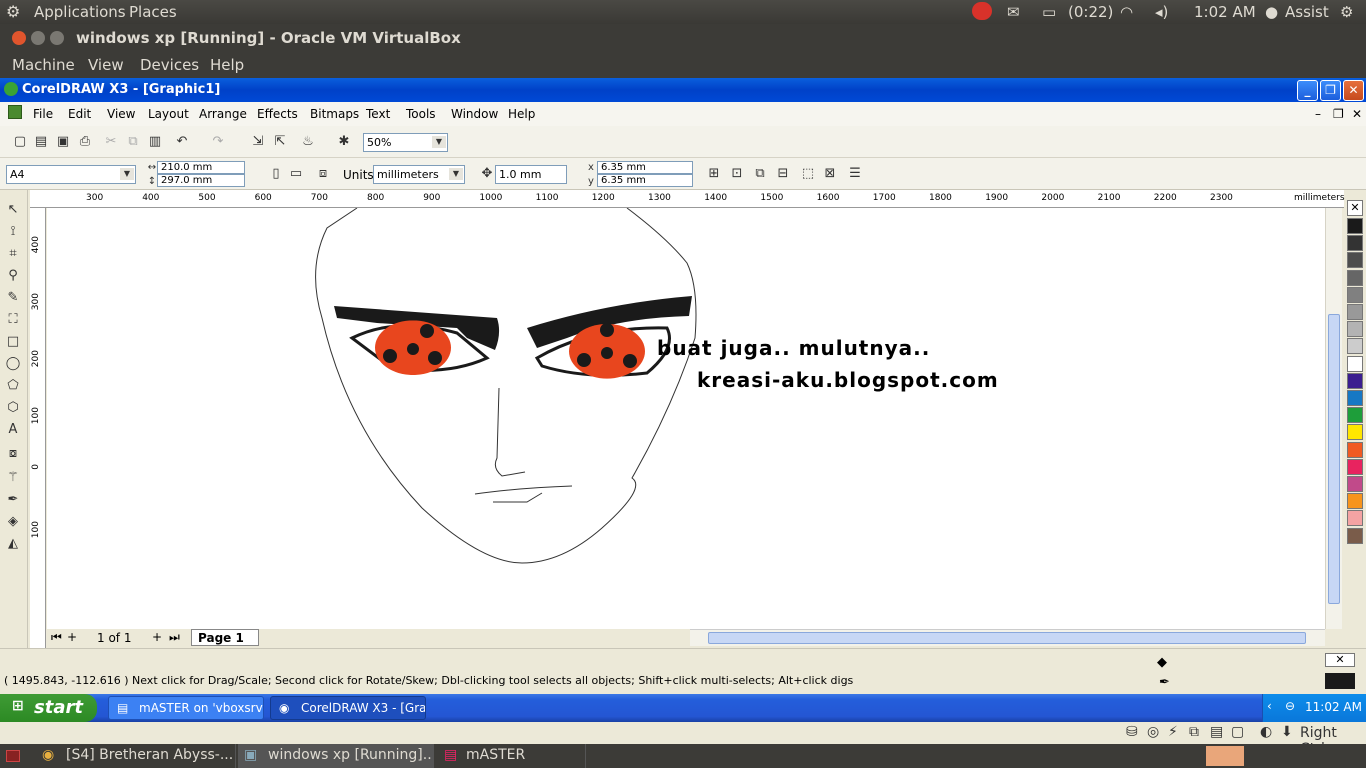  What do you see at coordinates (1340, 681) in the screenshot?
I see `outline-color-swatch` at bounding box center [1340, 681].